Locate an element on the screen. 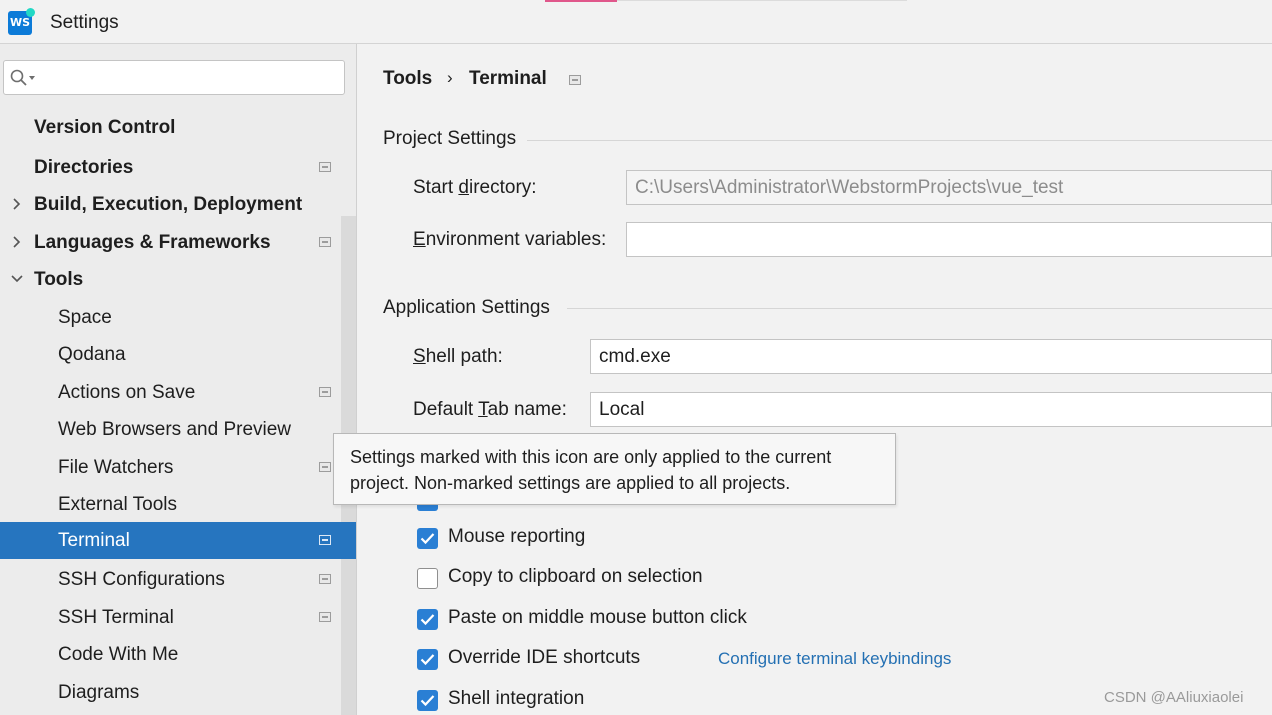 The height and width of the screenshot is (715, 1272). shell-integration-checkbox is located at coordinates (427, 700).